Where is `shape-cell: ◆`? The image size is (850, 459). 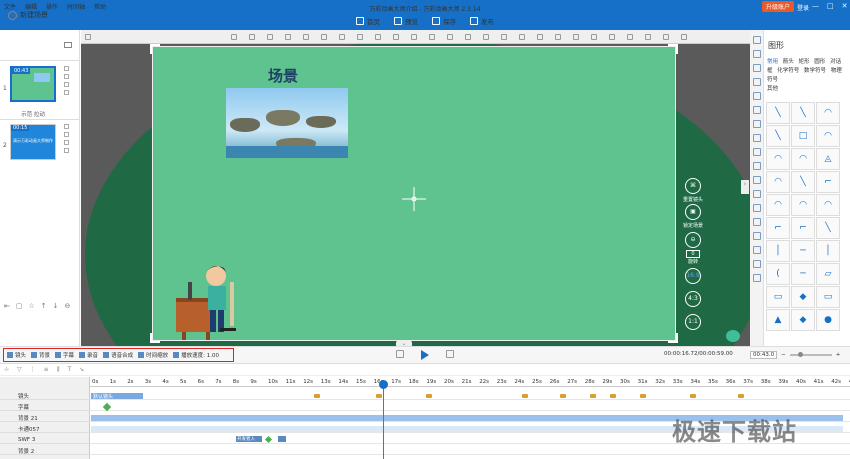
shape-cell: ◆ is located at coordinates (803, 320).